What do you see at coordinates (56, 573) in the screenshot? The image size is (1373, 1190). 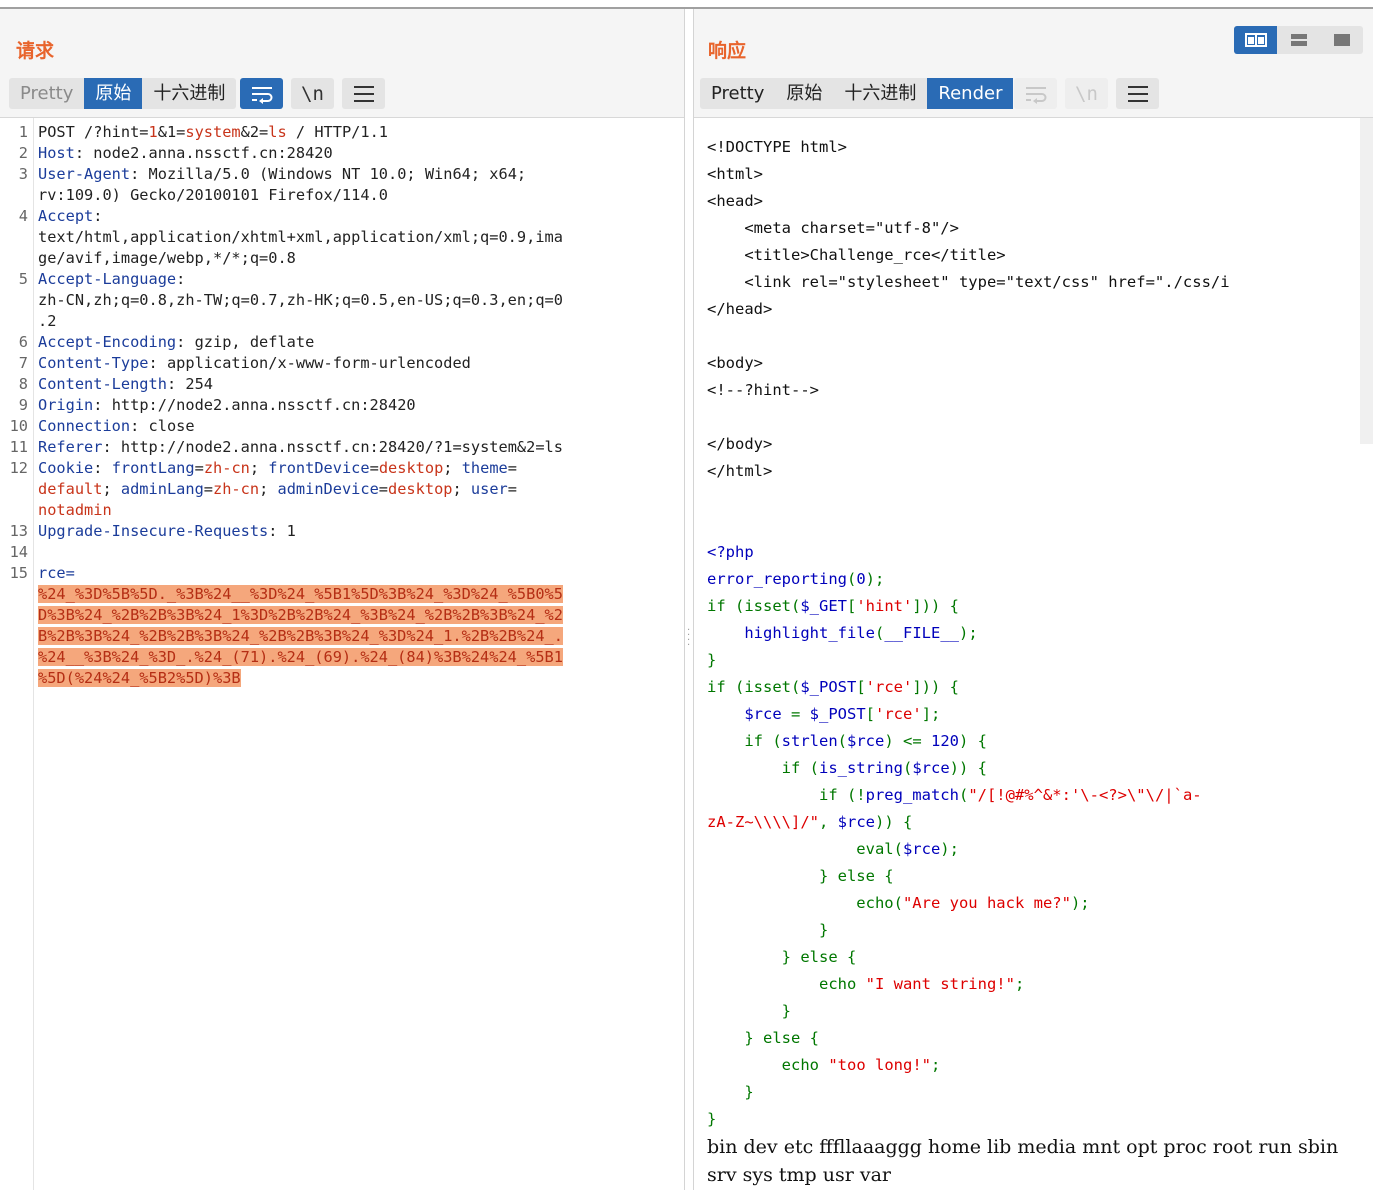 I see `request-line: rce=` at bounding box center [56, 573].